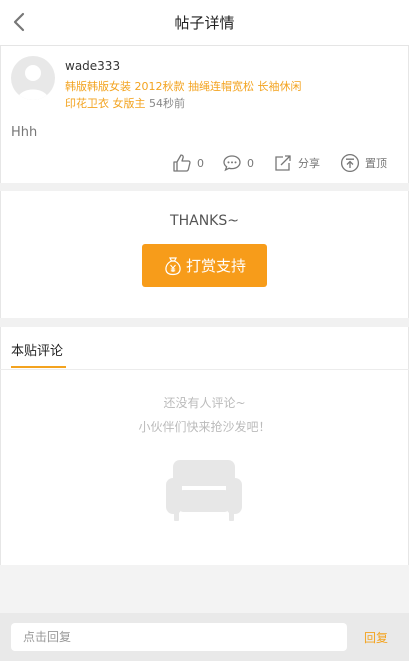 This screenshot has width=409, height=661. Describe the element at coordinates (204, 427) in the screenshot. I see `empty-state-subtitle: 小伙伴们快来抢沙发吧！` at that location.